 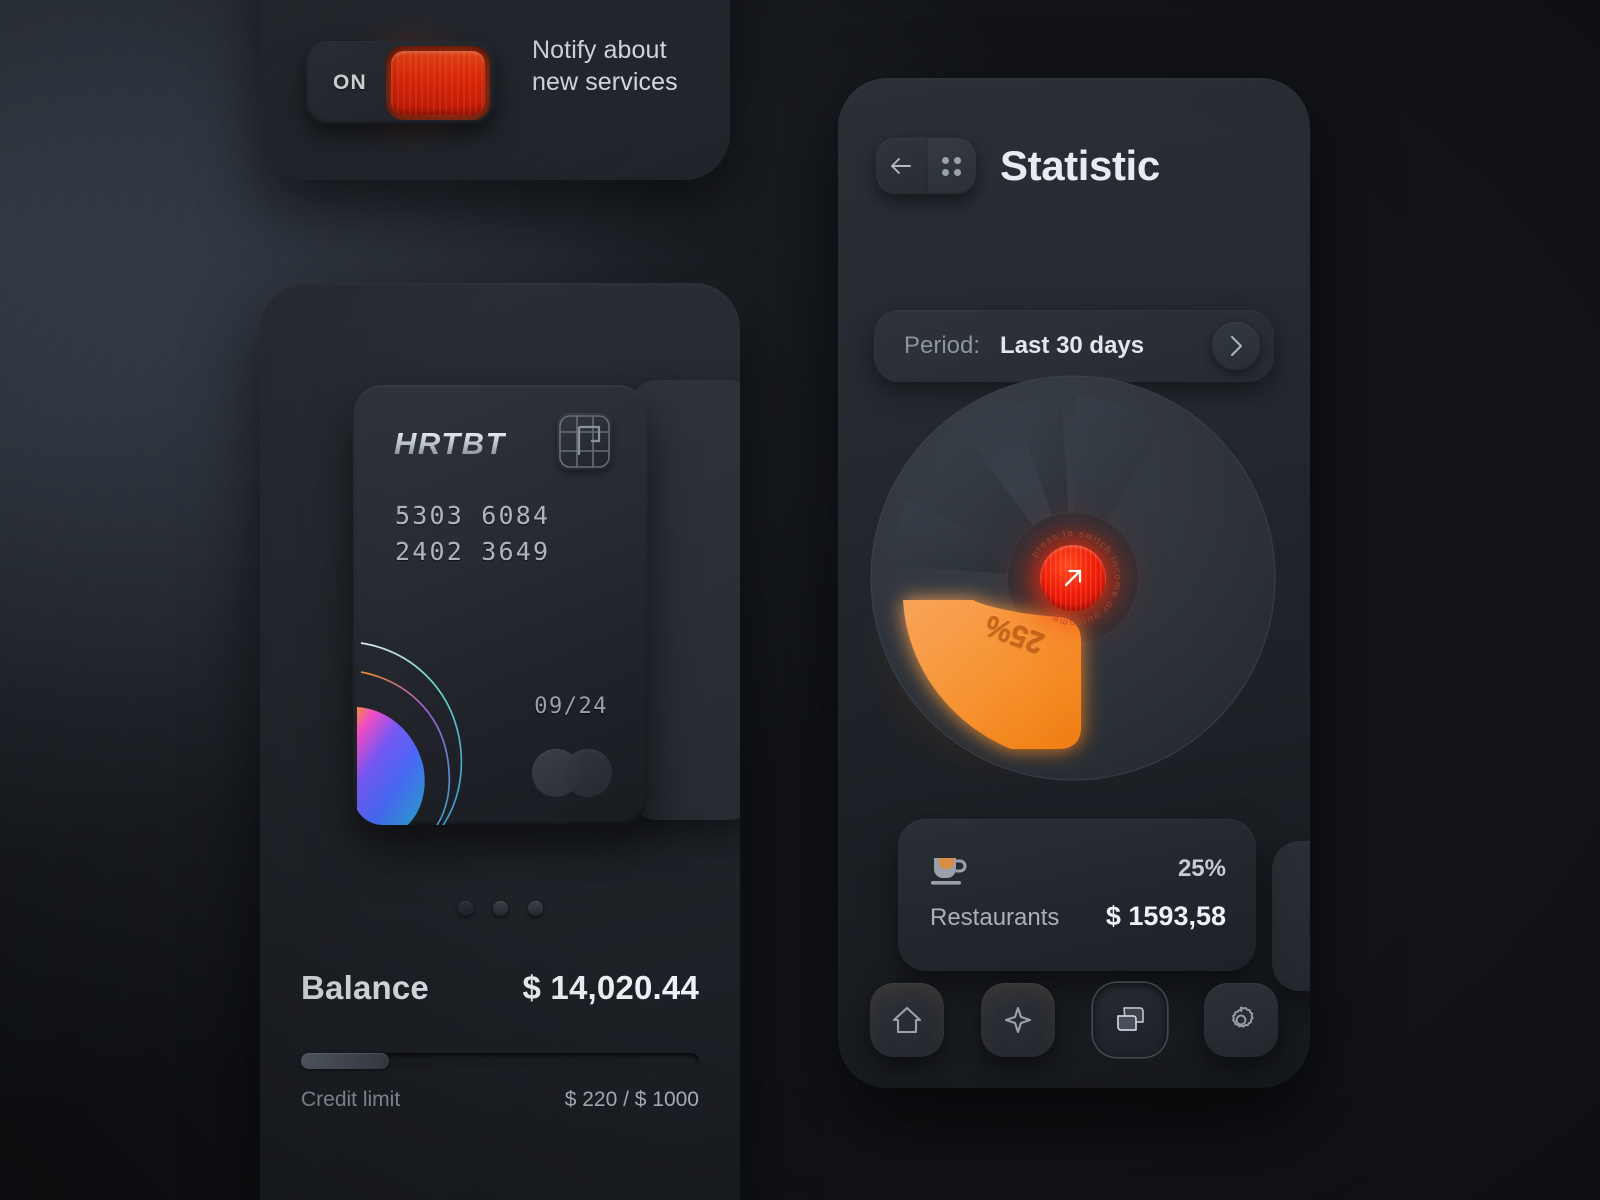 I want to click on notify-description-line1: Notify about, so click(x=599, y=50).